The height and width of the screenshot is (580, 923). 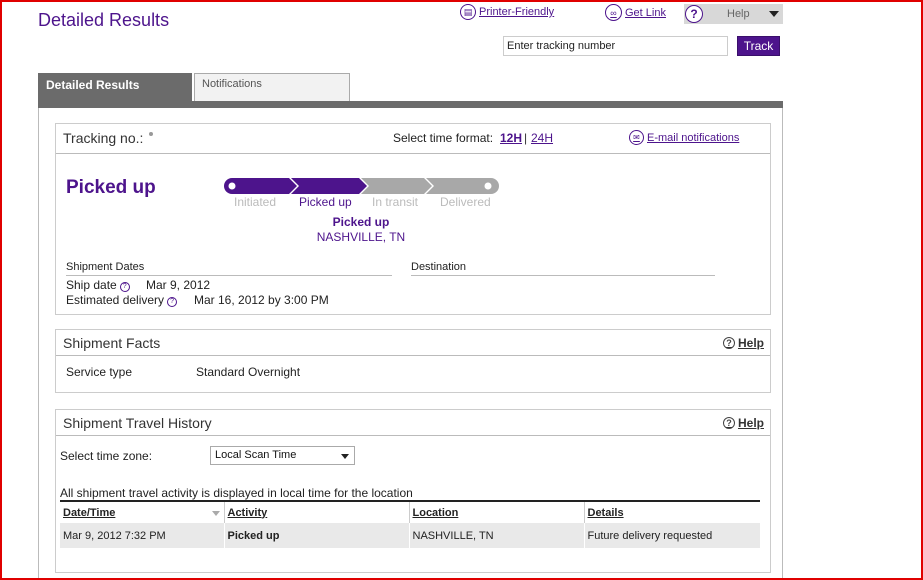 What do you see at coordinates (229, 275) in the screenshot?
I see `shipment-dates-rule` at bounding box center [229, 275].